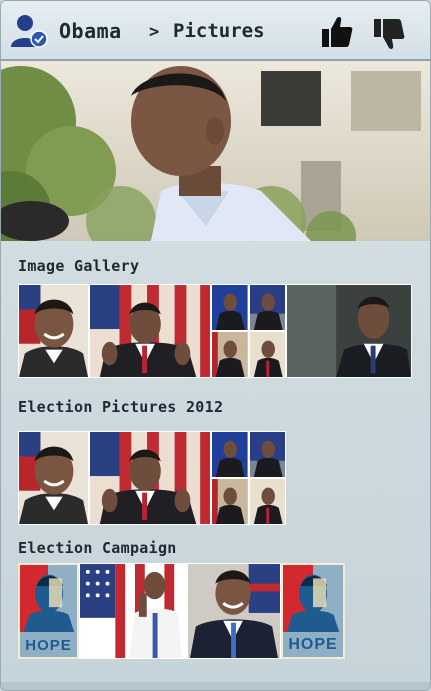 This screenshot has width=431, height=691. What do you see at coordinates (90, 31) in the screenshot?
I see `page-title: Obama` at bounding box center [90, 31].